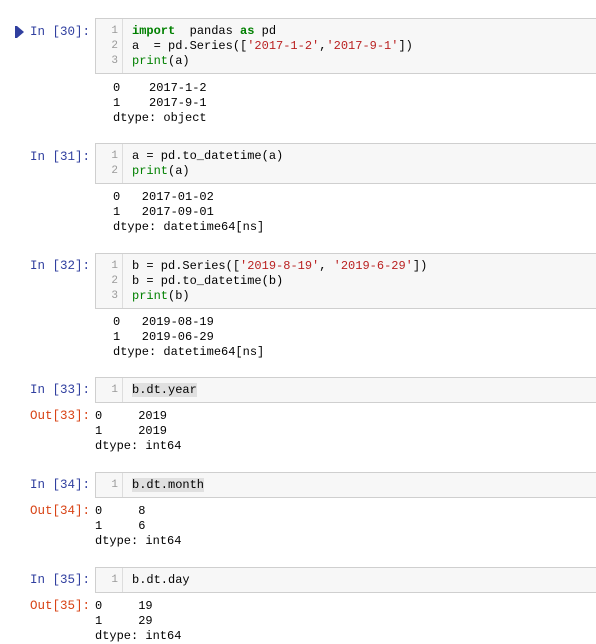 Image resolution: width=596 pixels, height=644 pixels. Describe the element at coordinates (373, 266) in the screenshot. I see `code-token: '2019-6-29'` at that location.